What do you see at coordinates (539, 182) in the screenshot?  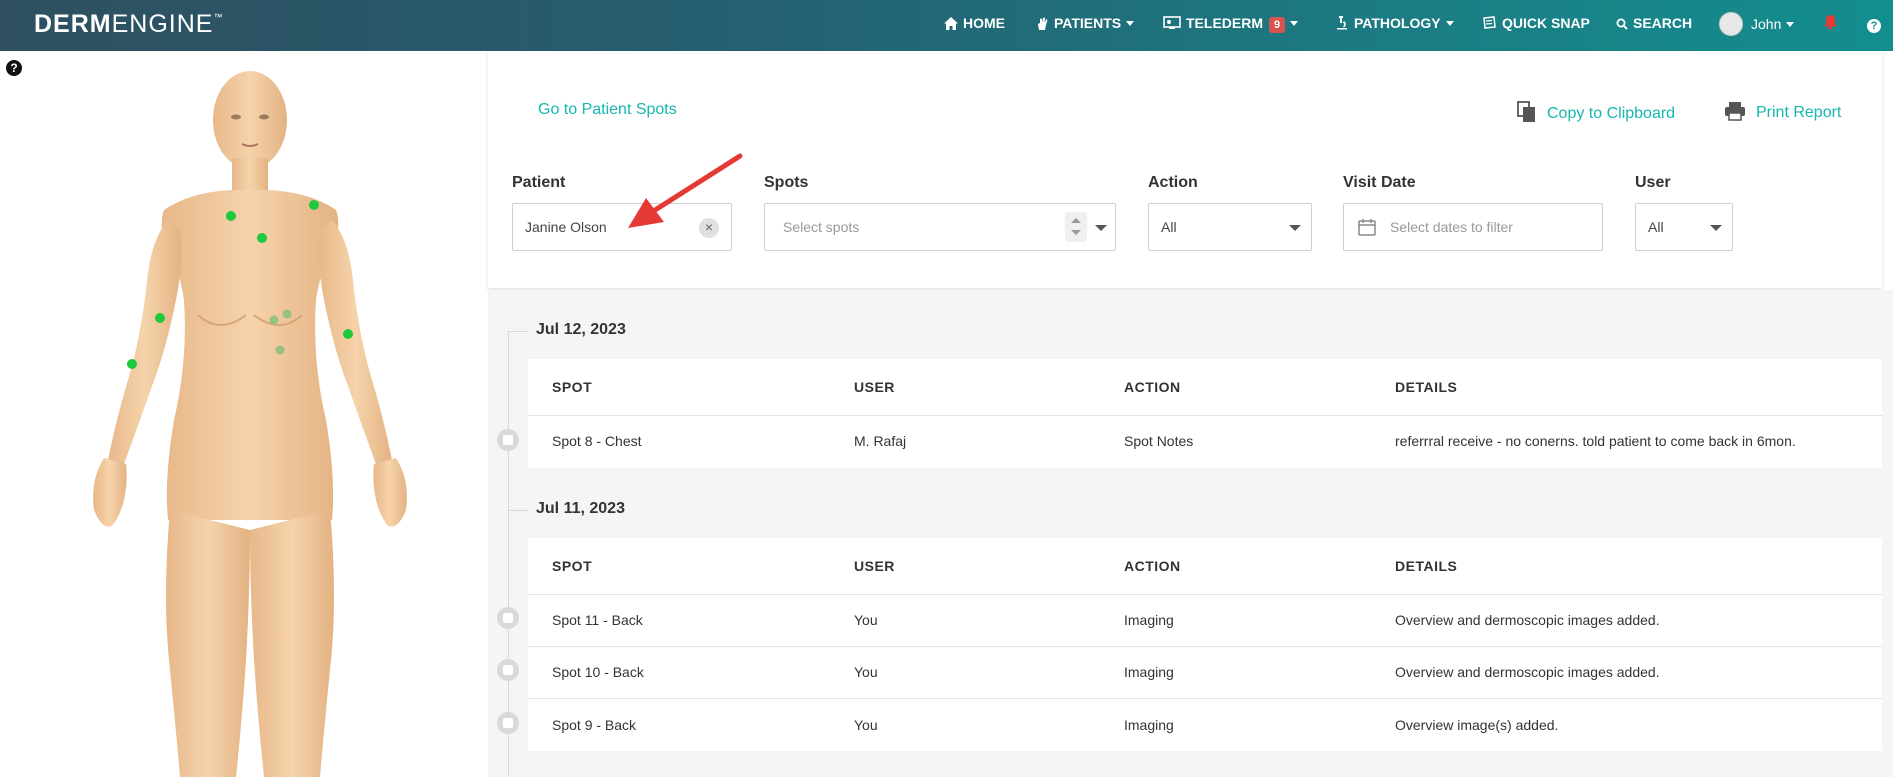 I see `patient-filter-label: Patient` at bounding box center [539, 182].